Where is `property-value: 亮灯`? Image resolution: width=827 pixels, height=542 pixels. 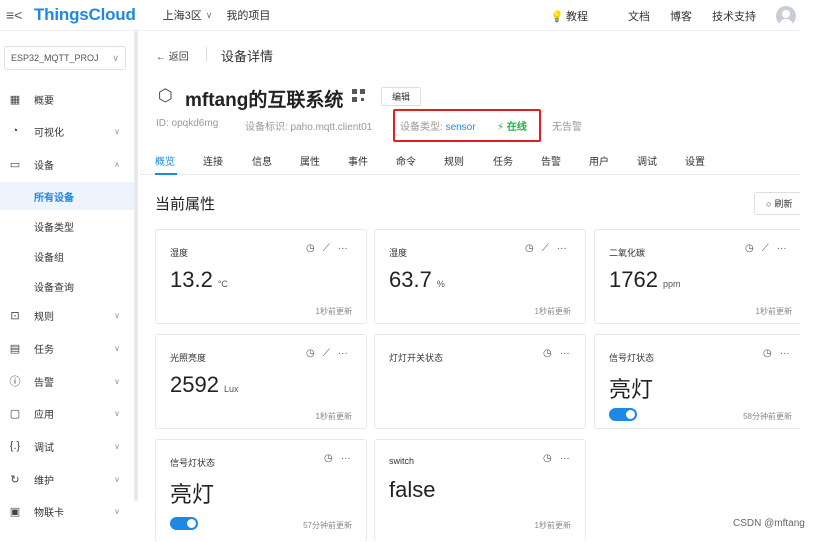 property-value: 亮灯 is located at coordinates (192, 494).